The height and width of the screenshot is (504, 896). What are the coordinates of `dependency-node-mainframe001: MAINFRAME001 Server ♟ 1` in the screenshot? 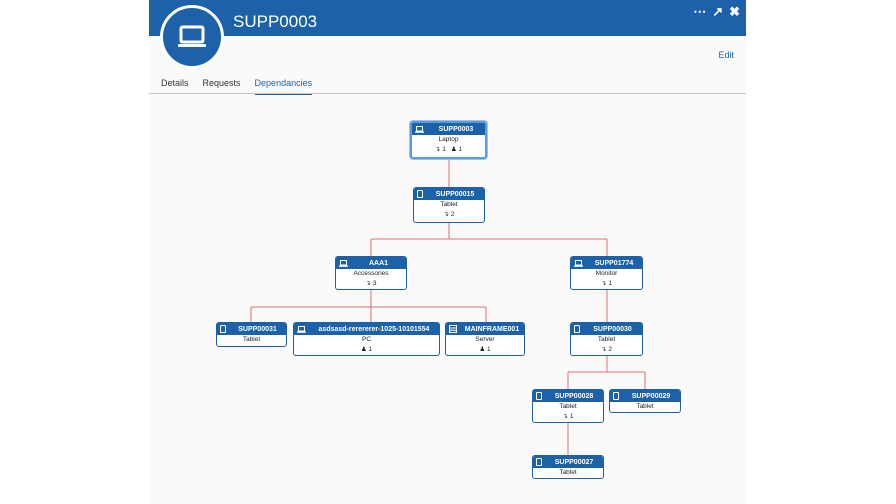 It's located at (485, 339).